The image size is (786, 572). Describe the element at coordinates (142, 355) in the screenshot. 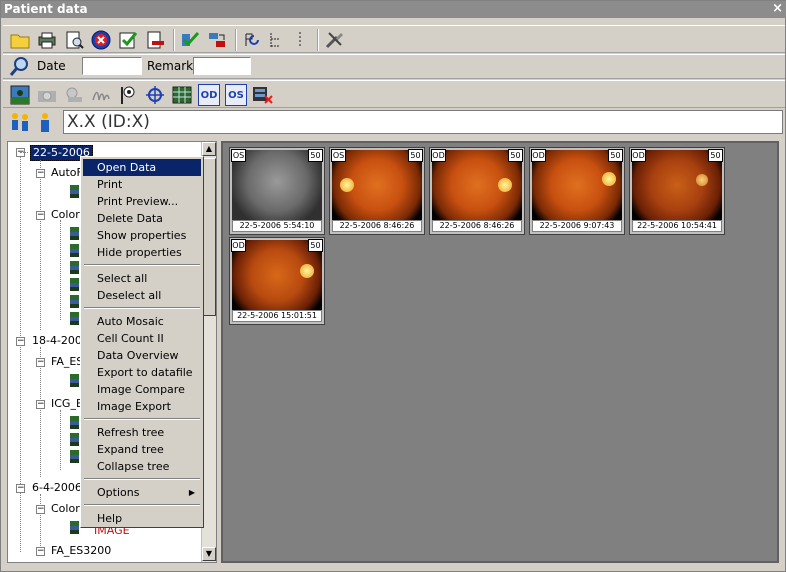

I see `menu-item-data-overview: Data Overview` at that location.